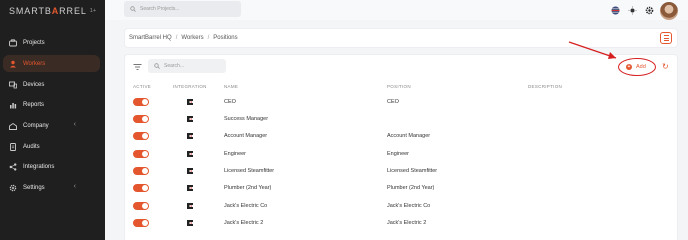  I want to click on table-row: Engineer Engineer, so click(401, 154).